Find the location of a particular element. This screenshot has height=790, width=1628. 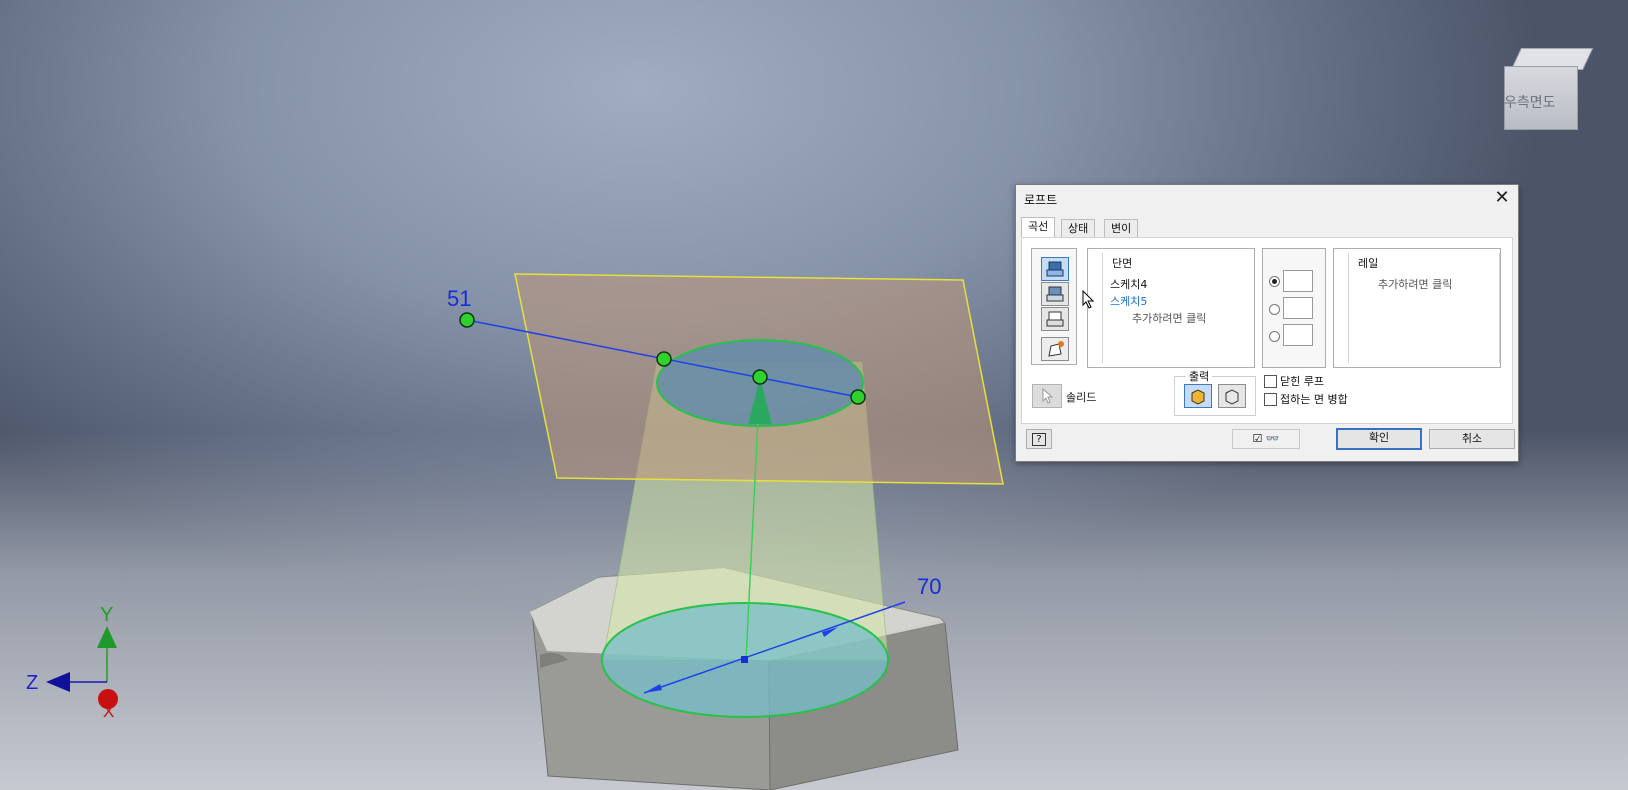

radio-centerline is located at coordinates (1274, 309).